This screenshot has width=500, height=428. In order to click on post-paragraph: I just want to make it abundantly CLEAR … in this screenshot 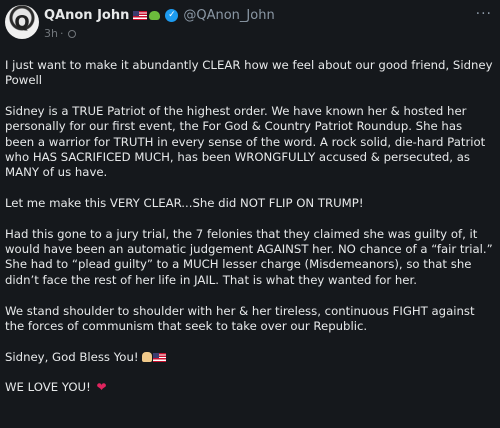, I will do `click(249, 73)`.